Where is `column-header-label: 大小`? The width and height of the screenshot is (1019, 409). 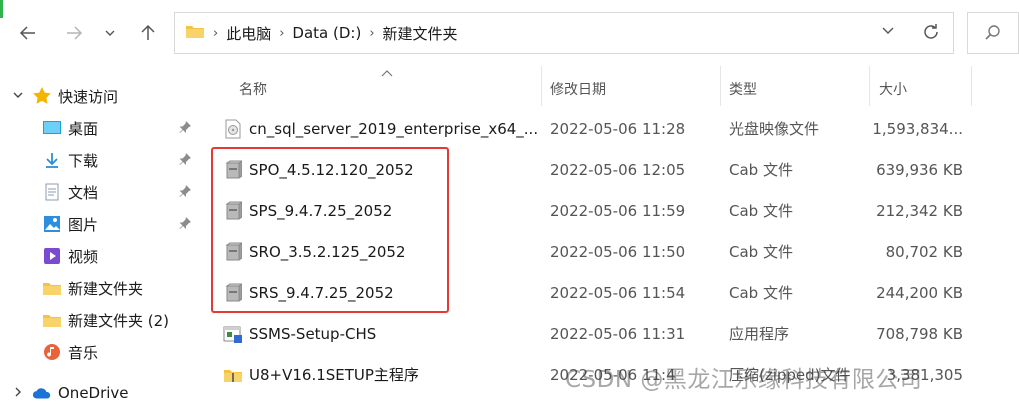 column-header-label: 大小 is located at coordinates (893, 90).